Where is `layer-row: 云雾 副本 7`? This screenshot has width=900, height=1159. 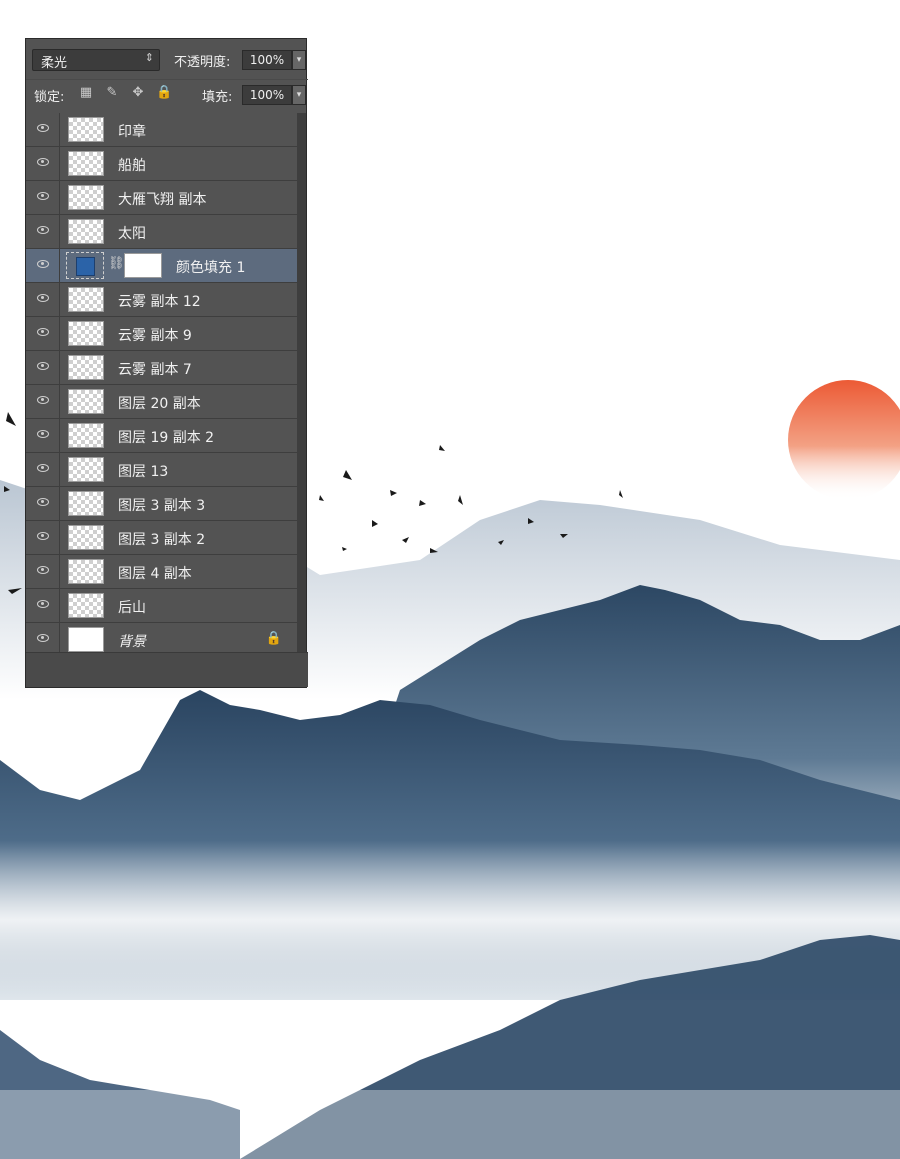
layer-row: 云雾 副本 7 is located at coordinates (162, 368).